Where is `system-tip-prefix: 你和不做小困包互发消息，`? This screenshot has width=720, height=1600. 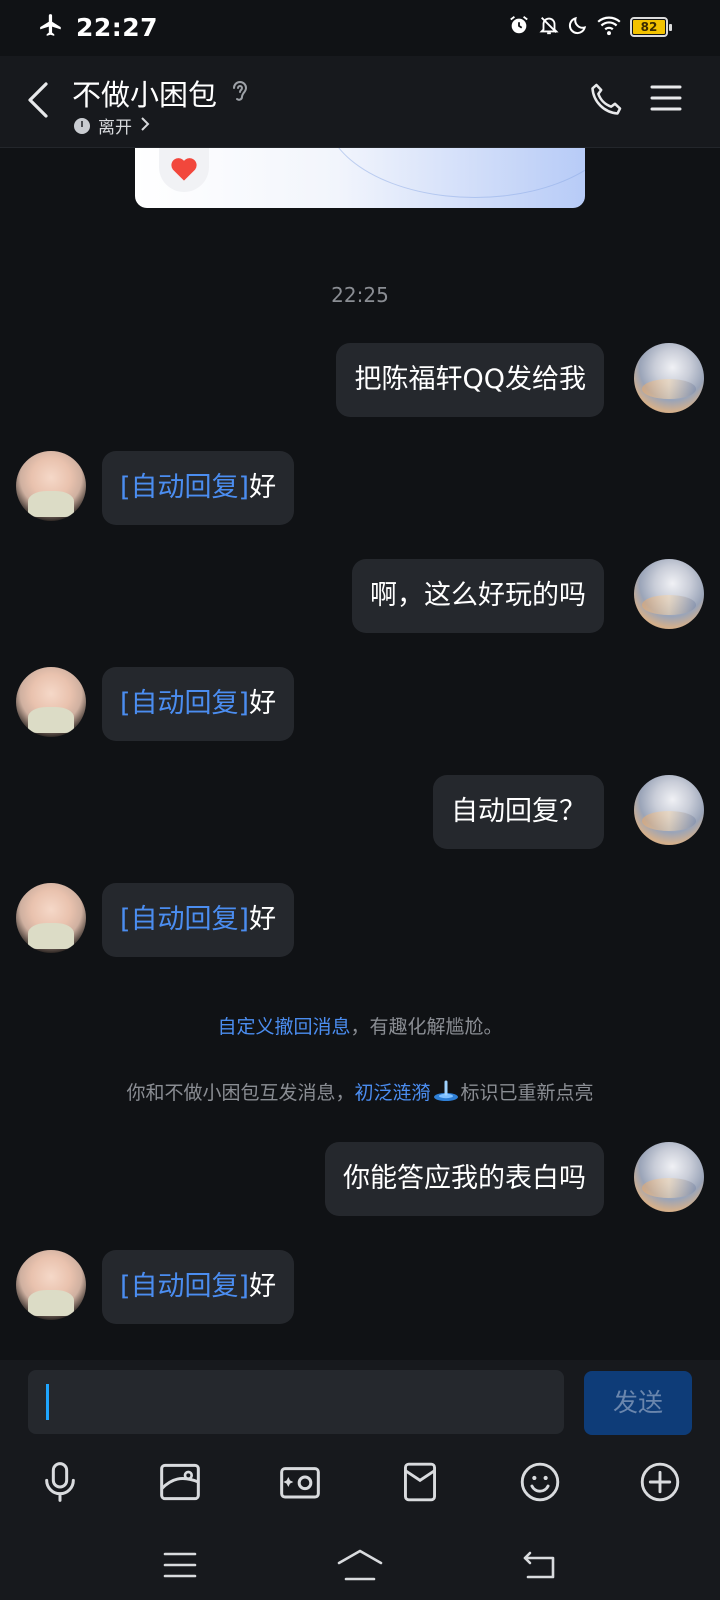 system-tip-prefix: 你和不做小困包互发消息， is located at coordinates (240, 1093).